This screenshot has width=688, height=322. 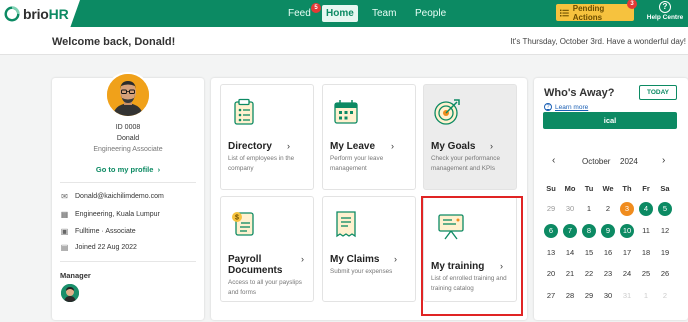 I want to click on nav-people: People, so click(x=430, y=13).